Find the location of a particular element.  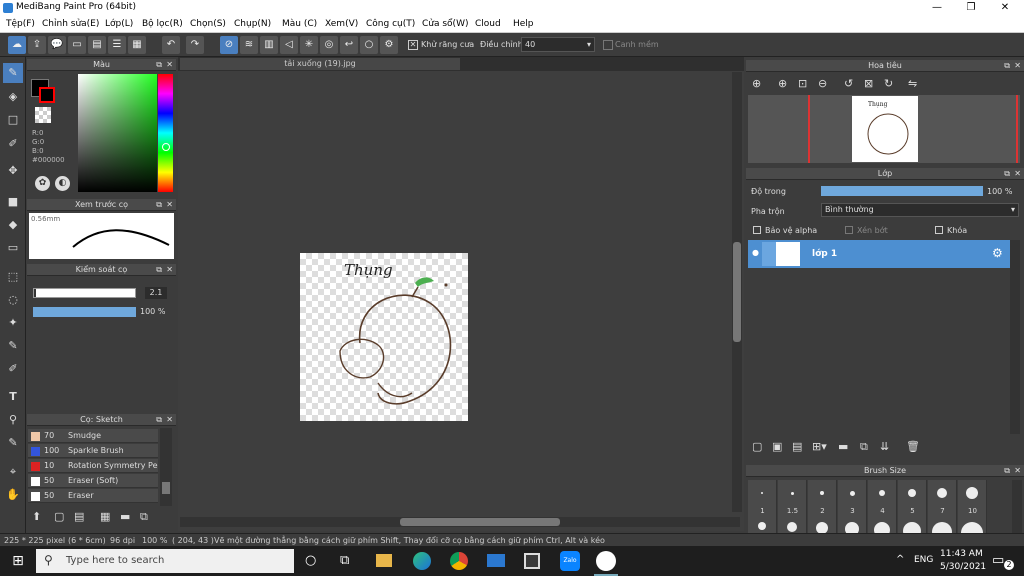

correction-select: 40 ▾ is located at coordinates (558, 44).